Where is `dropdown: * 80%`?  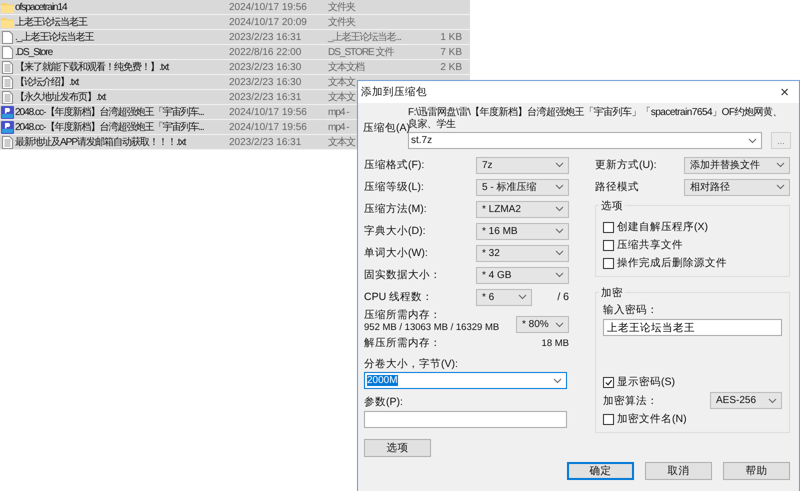 dropdown: * 80% is located at coordinates (542, 324).